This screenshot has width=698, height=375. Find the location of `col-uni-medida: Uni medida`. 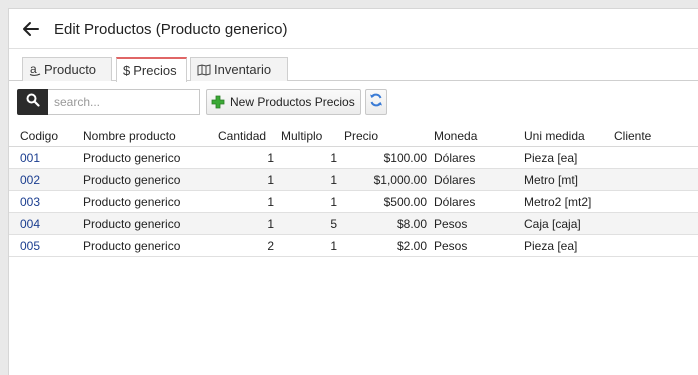

col-uni-medida: Uni medida is located at coordinates (554, 136).